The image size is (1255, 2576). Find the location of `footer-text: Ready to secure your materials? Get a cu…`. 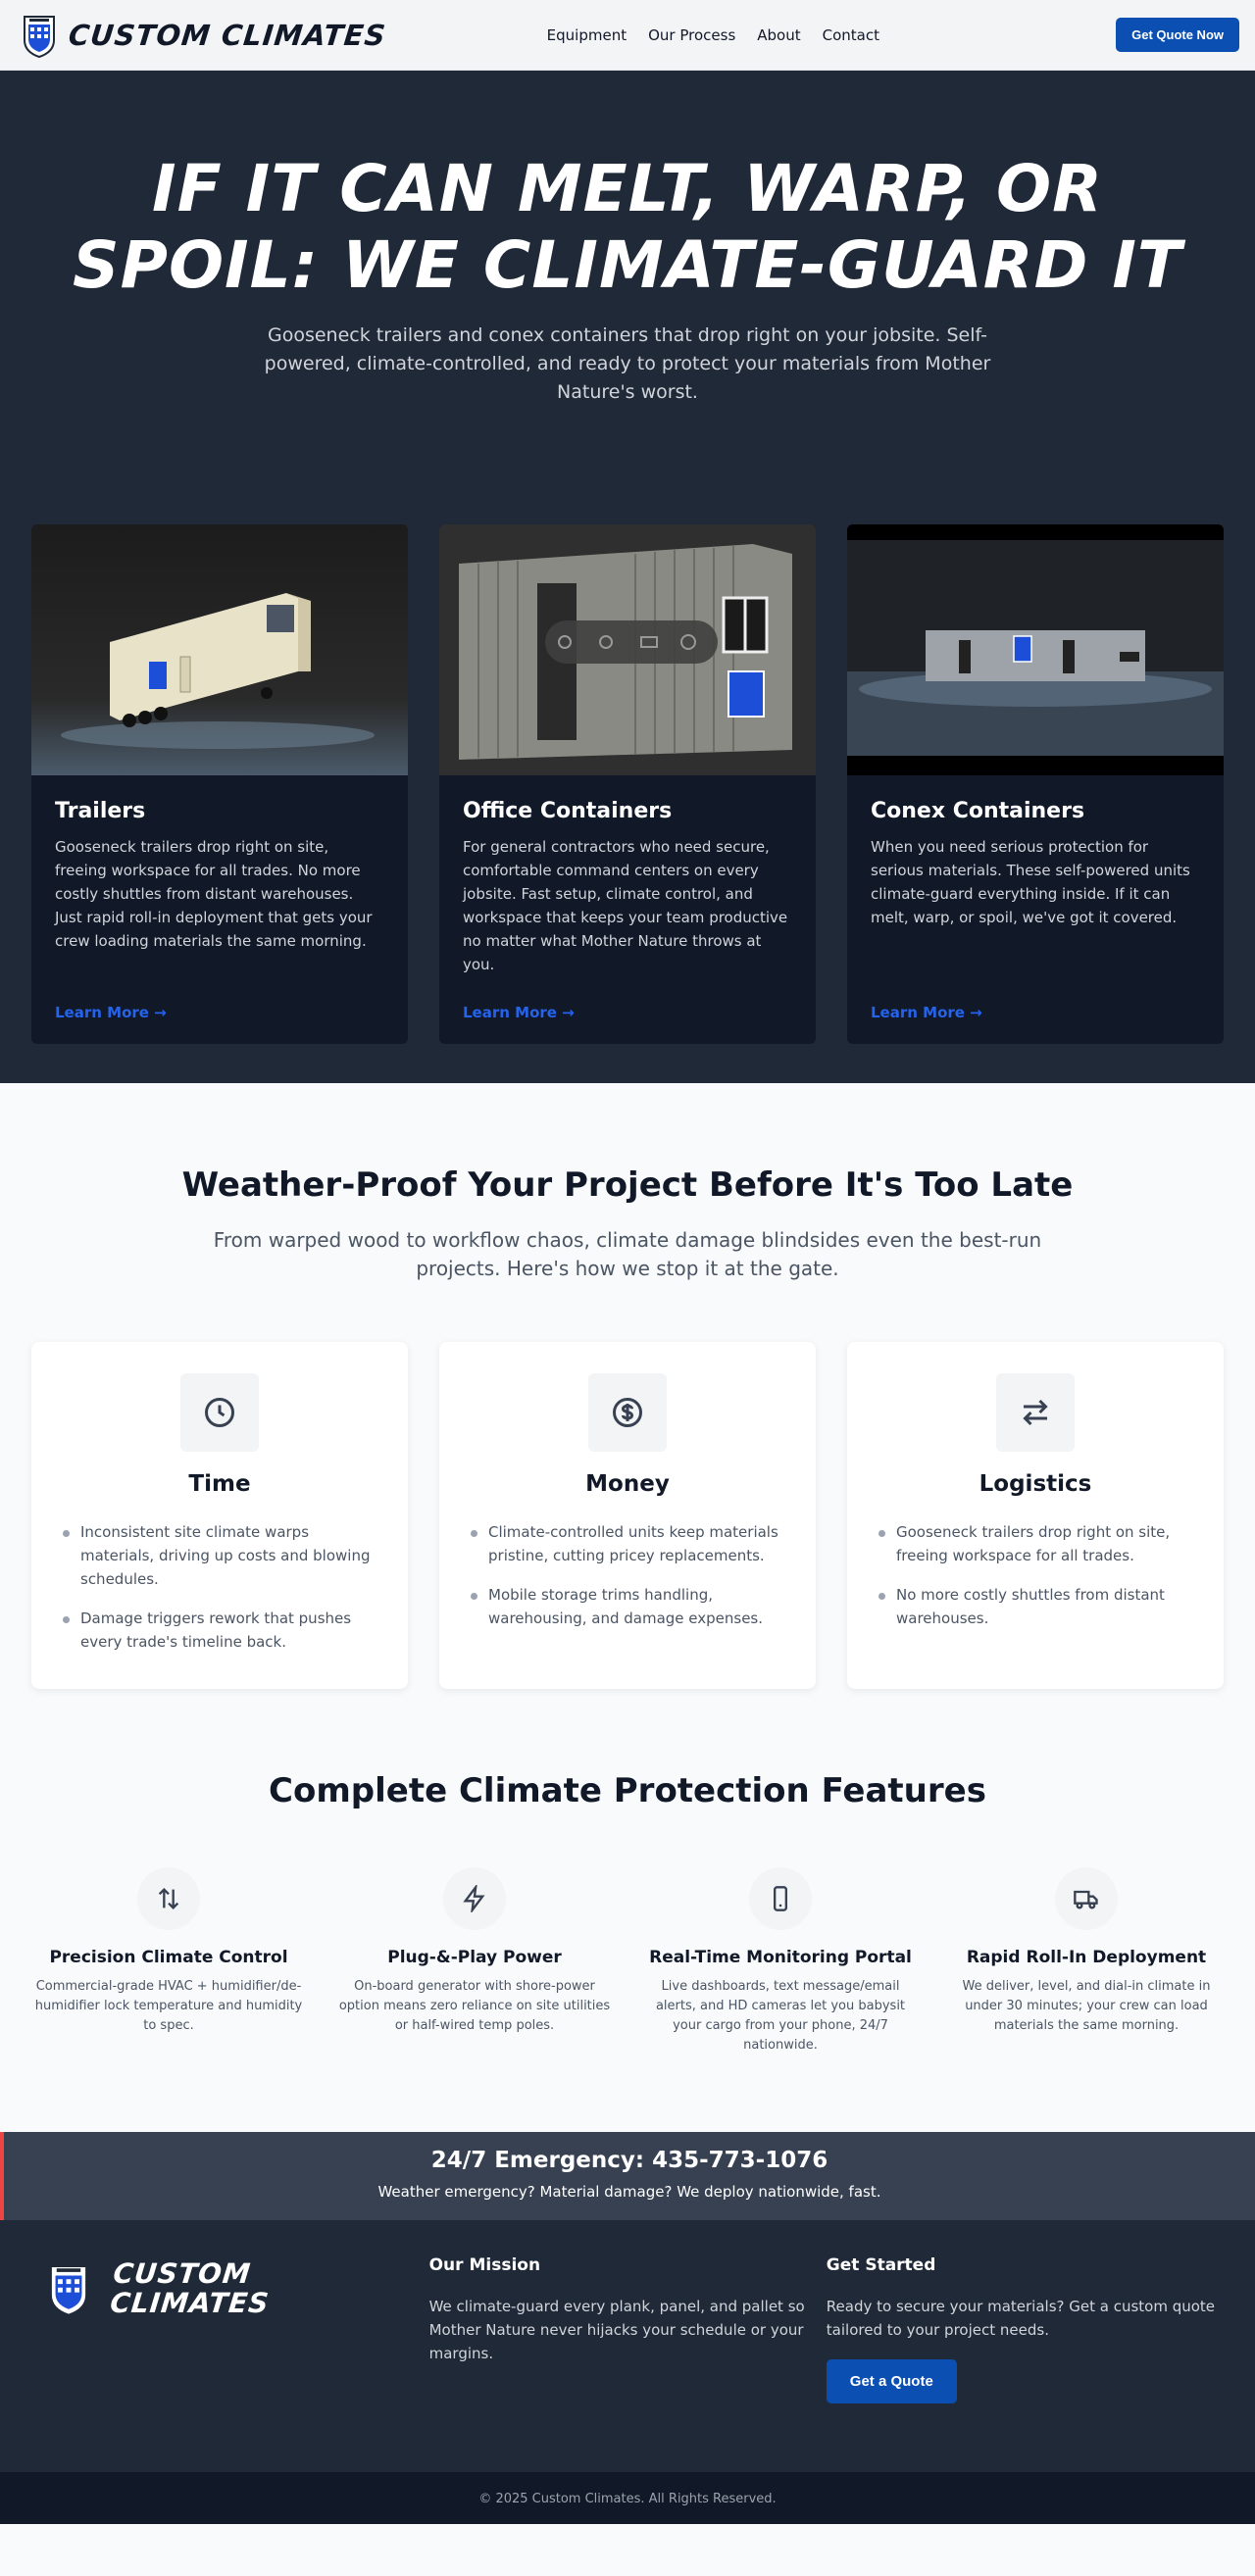

footer-text: Ready to secure your materials? Get a cu… is located at coordinates (1021, 2318).